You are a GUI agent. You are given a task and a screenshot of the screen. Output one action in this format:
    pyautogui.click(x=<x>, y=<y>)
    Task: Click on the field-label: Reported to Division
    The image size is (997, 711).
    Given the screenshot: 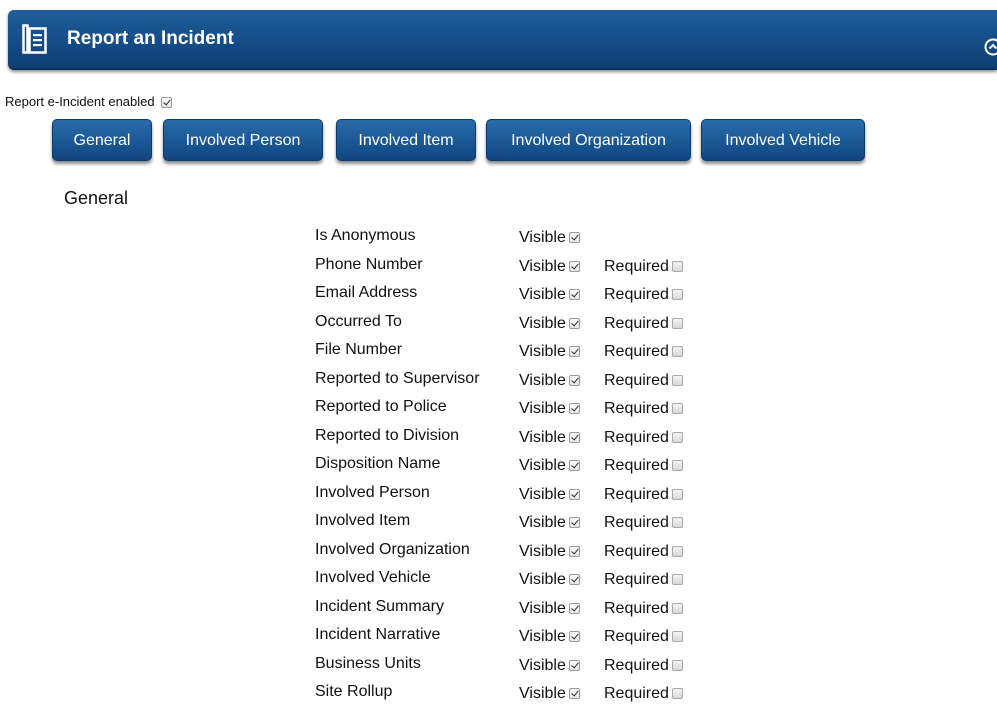 What is the action you would take?
    pyautogui.click(x=387, y=436)
    